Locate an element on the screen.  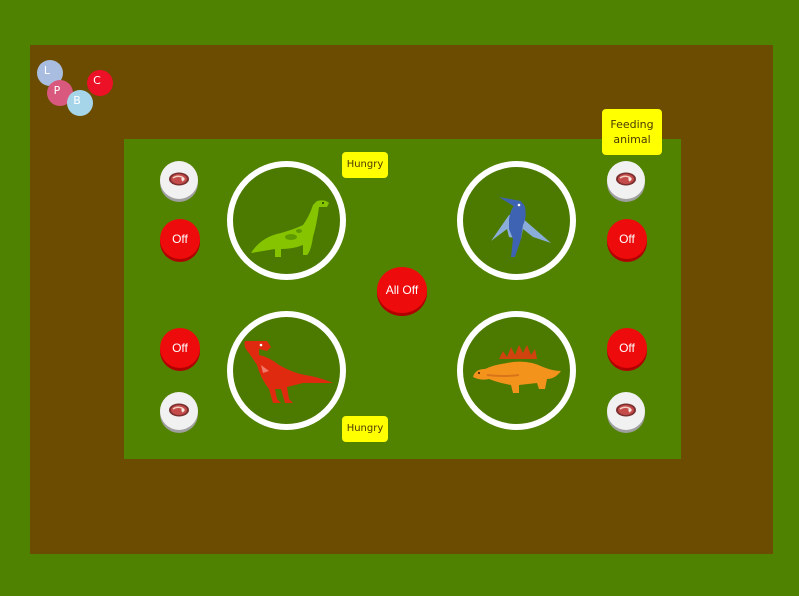
status-tag-bottom-right: Hungry is located at coordinates (365, 429).